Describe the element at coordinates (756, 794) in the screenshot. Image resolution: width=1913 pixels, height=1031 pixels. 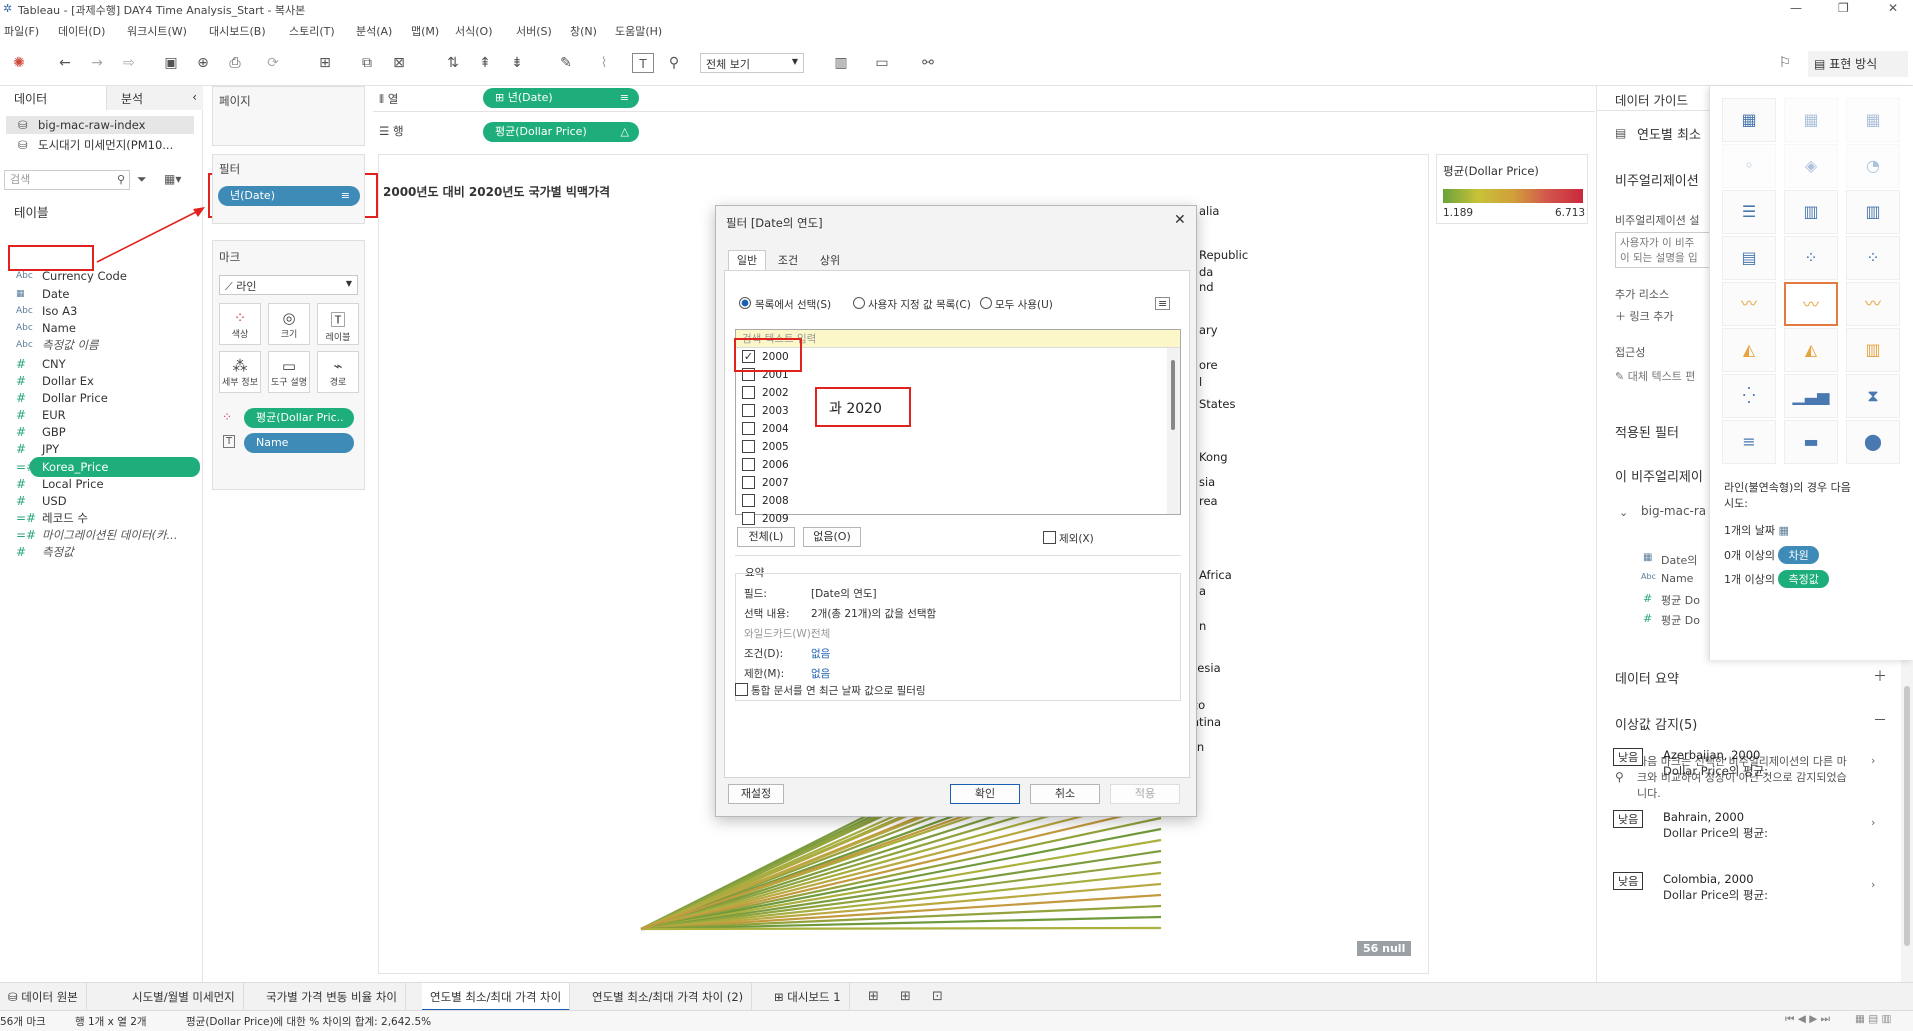
I see `reset-button: 재설정` at that location.